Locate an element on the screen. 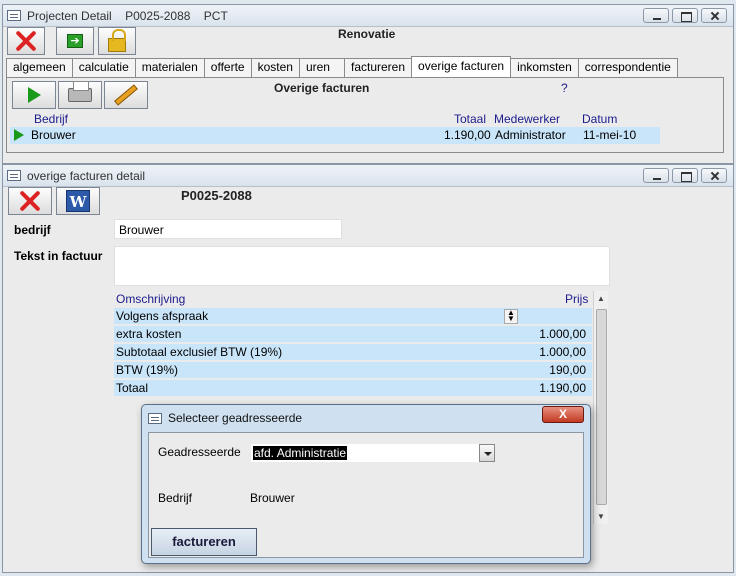  grid-omschrijving: extra kosten is located at coordinates (149, 334).